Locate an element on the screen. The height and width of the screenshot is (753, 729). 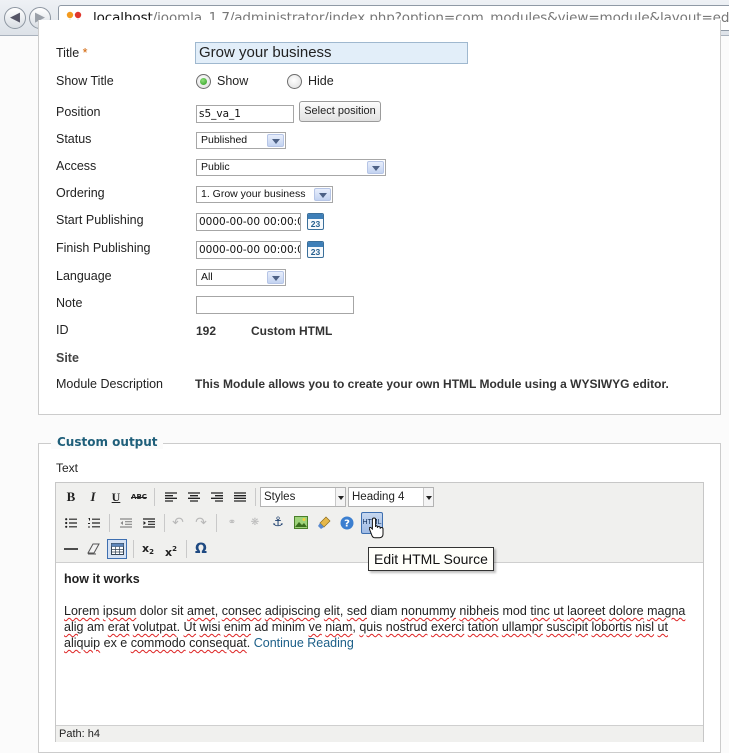
paragraph-fragment: am is located at coordinates (95, 627).